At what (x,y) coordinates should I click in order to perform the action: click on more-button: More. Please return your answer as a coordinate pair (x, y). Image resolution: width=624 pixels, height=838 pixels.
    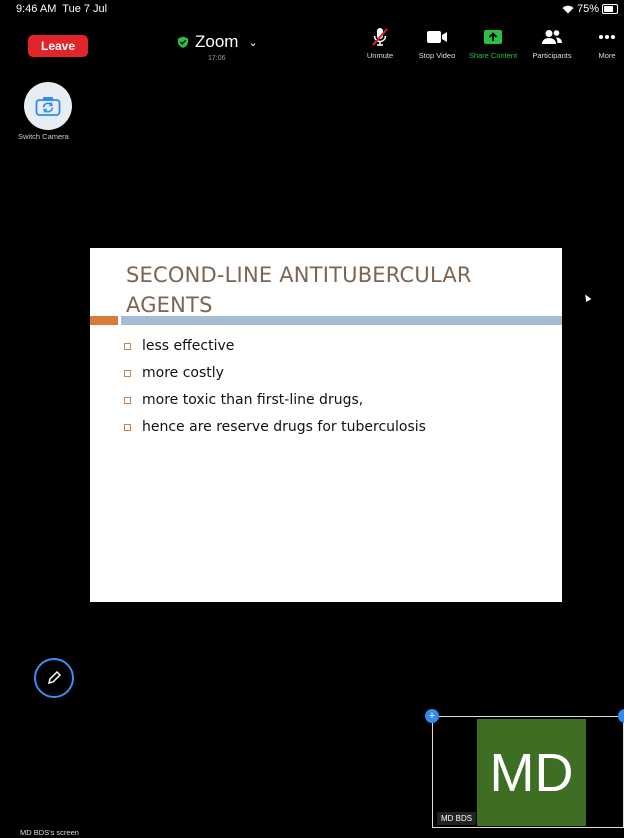
    Looking at the image, I should click on (607, 43).